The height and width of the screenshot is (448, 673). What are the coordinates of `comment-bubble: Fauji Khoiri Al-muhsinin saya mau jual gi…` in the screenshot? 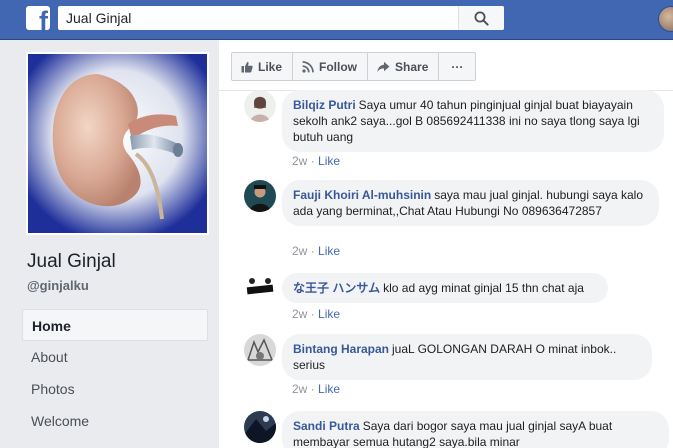 It's located at (470, 203).